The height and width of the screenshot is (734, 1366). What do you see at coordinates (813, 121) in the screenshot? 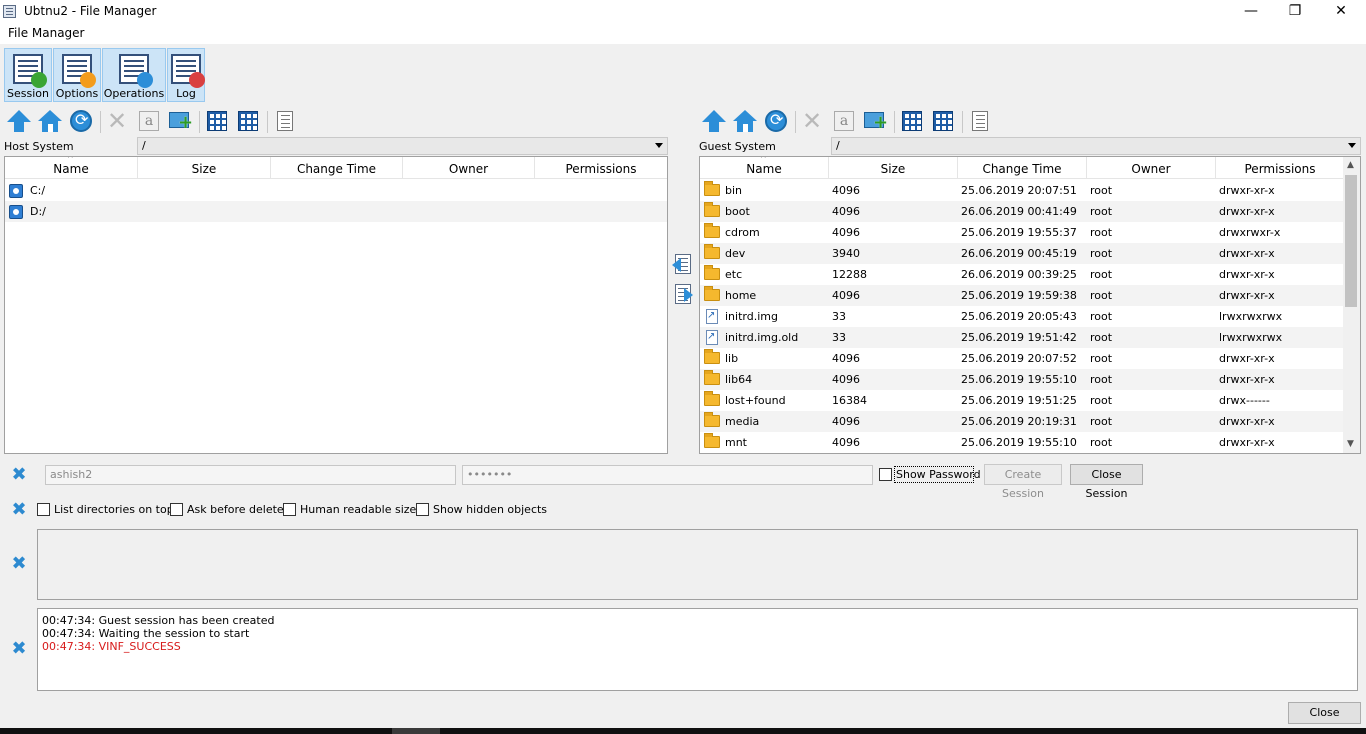
I see `guest-delete-icon: ✕` at bounding box center [813, 121].